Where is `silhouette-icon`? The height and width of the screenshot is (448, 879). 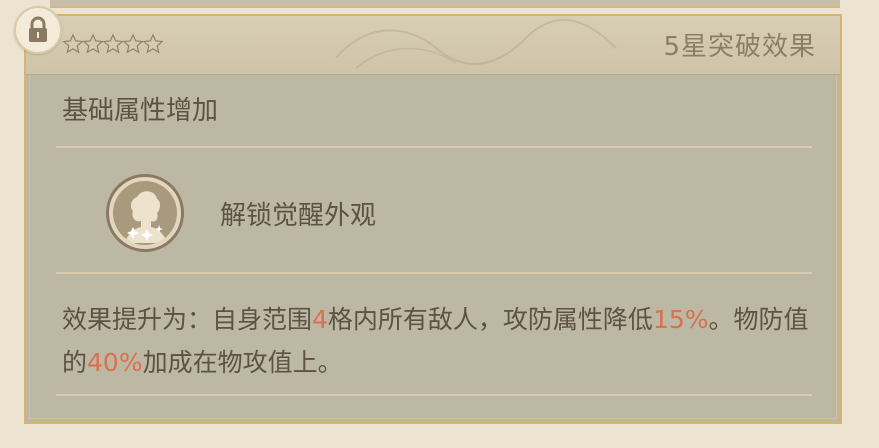
silhouette-icon is located at coordinates (146, 217).